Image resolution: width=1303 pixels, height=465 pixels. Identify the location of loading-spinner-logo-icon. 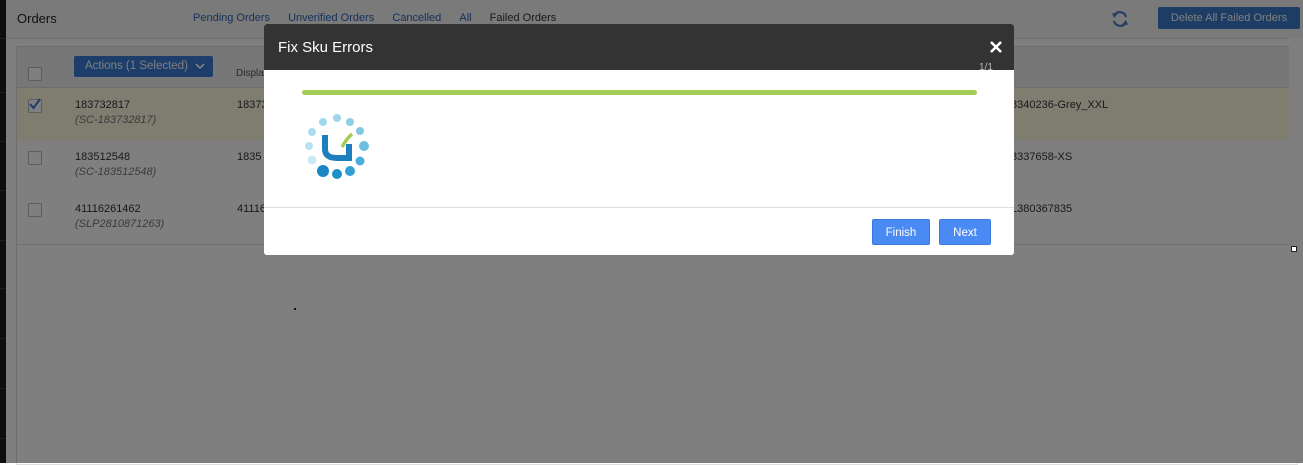
(337, 146).